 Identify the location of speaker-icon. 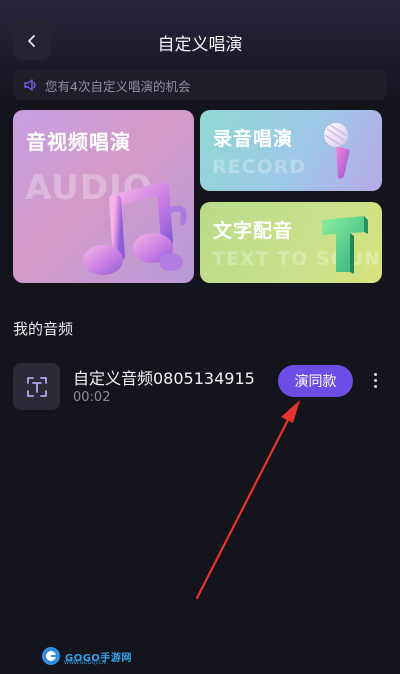
(30, 85).